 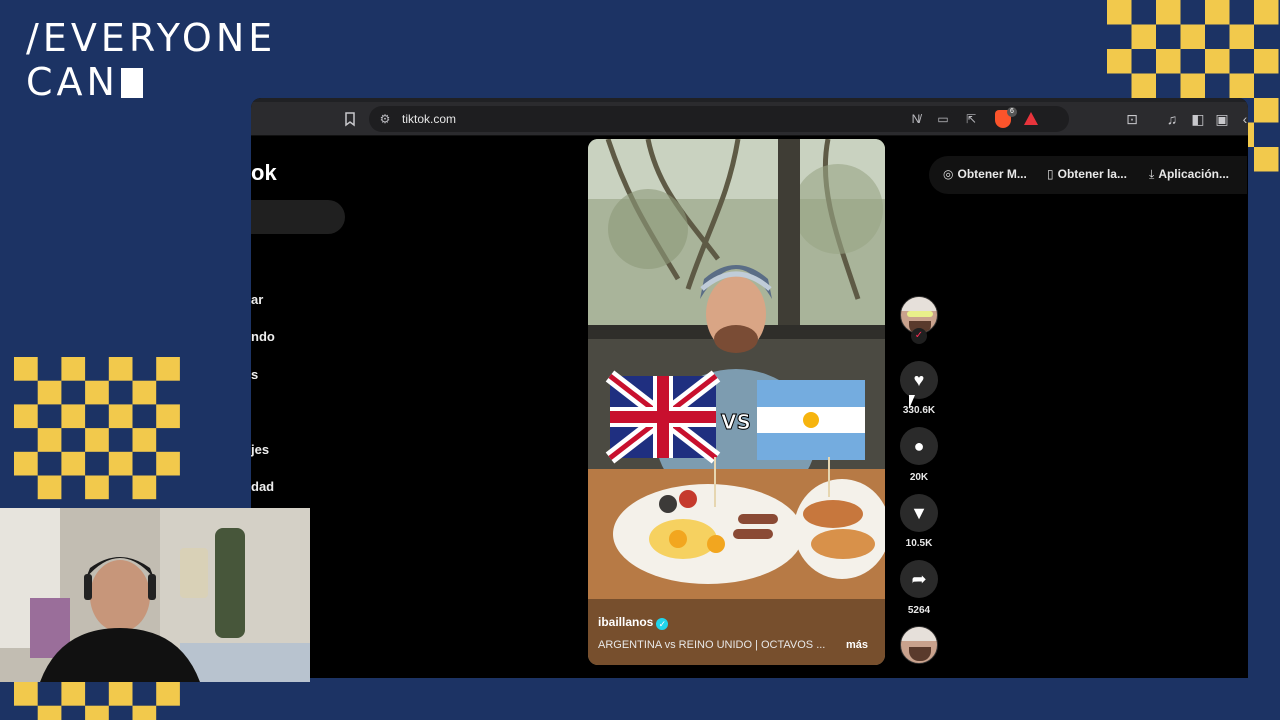 I want to click on checker-pattern-left, so click(x=97, y=432).